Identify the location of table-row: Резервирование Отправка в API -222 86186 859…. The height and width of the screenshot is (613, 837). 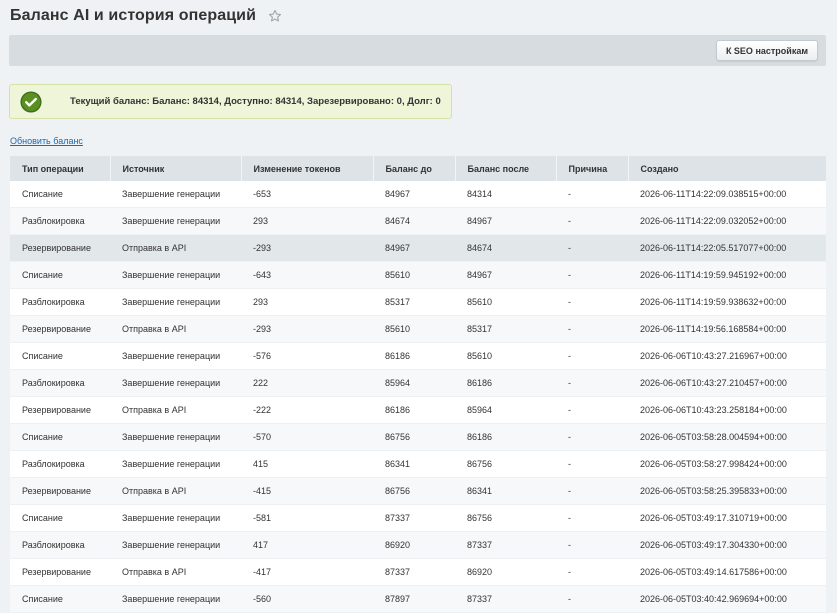
(418, 410).